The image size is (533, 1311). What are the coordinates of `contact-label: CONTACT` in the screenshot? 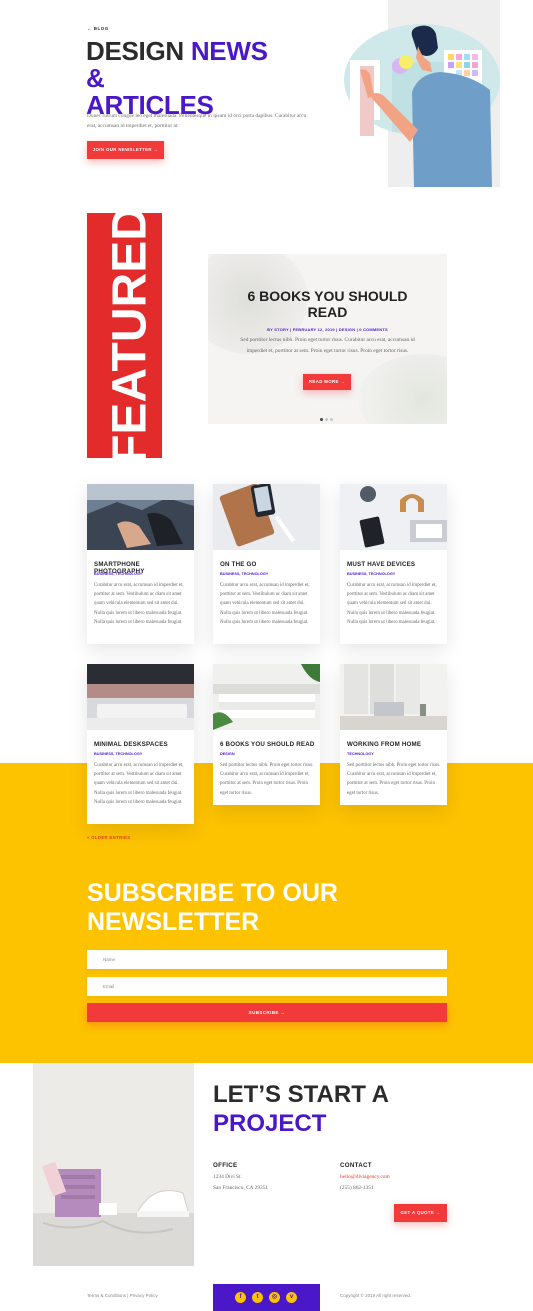 It's located at (356, 1165).